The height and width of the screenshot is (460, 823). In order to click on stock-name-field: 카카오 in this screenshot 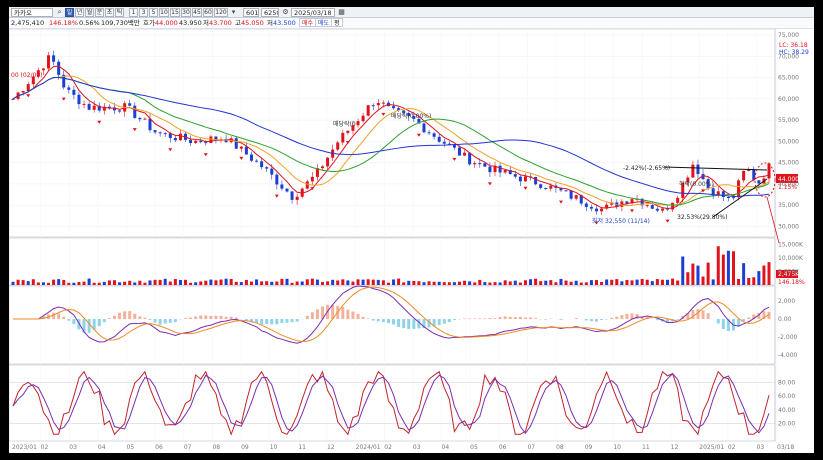, I will do `click(32, 12)`.